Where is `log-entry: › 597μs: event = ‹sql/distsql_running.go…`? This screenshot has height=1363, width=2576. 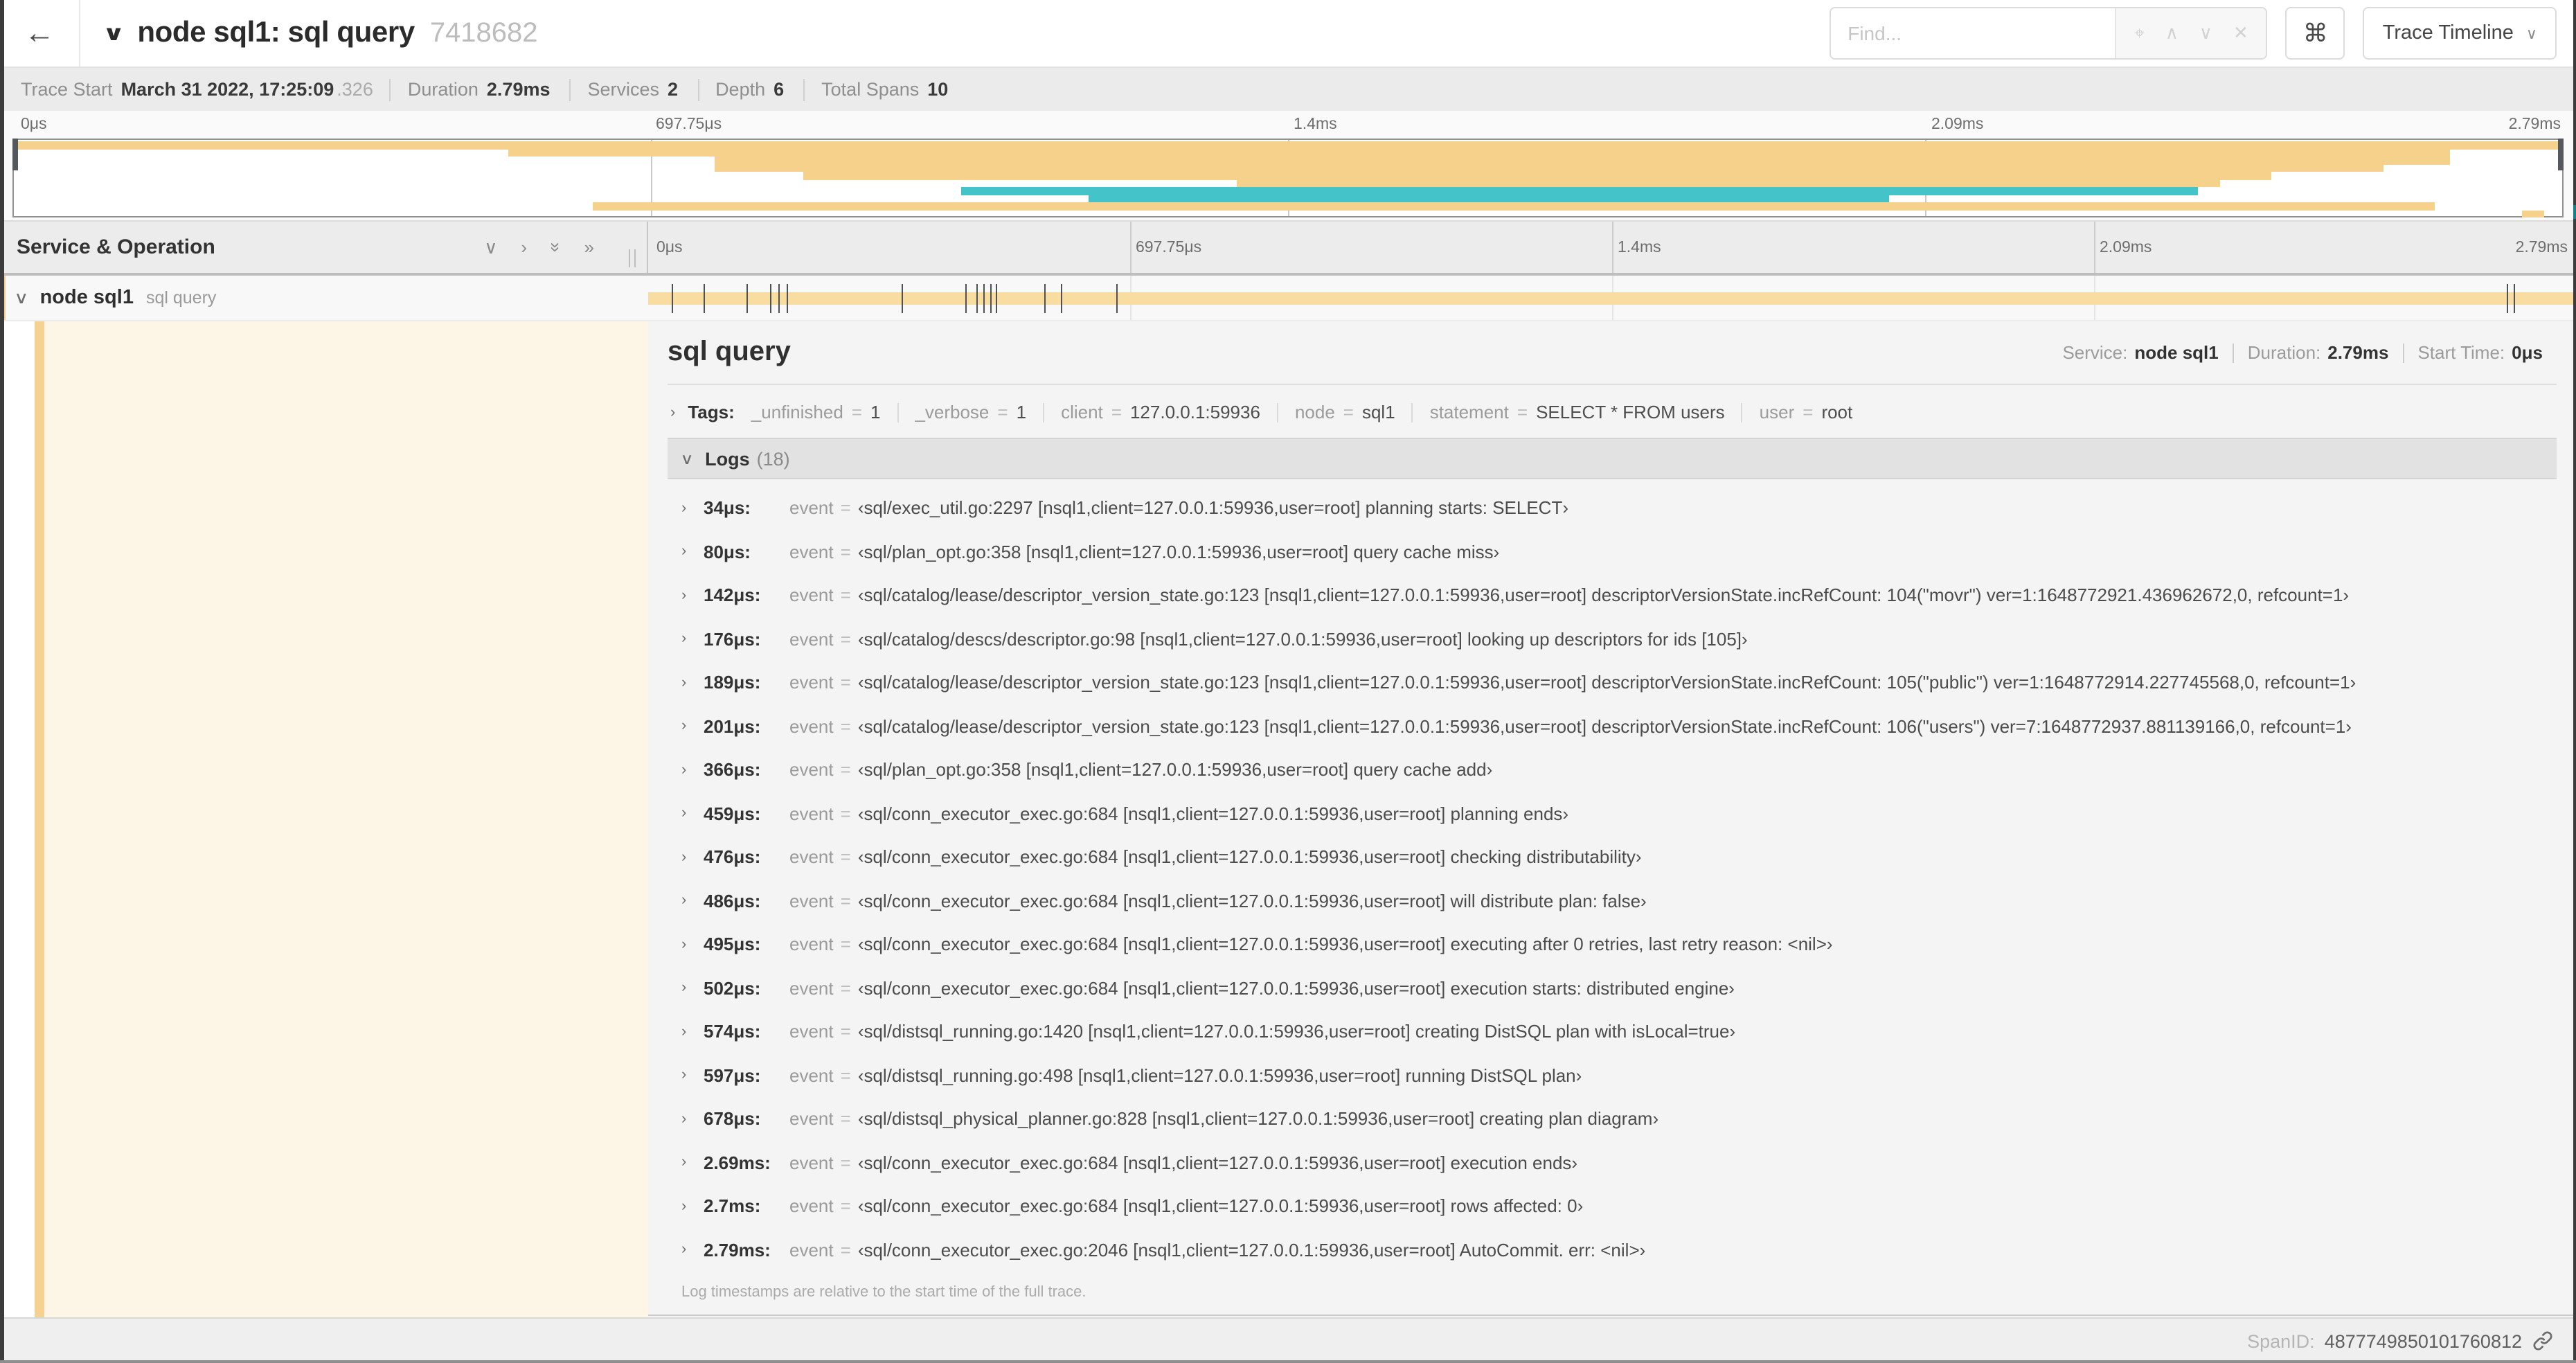 log-entry: › 597μs: event = ‹sql/distsql_running.go… is located at coordinates (1612, 1075).